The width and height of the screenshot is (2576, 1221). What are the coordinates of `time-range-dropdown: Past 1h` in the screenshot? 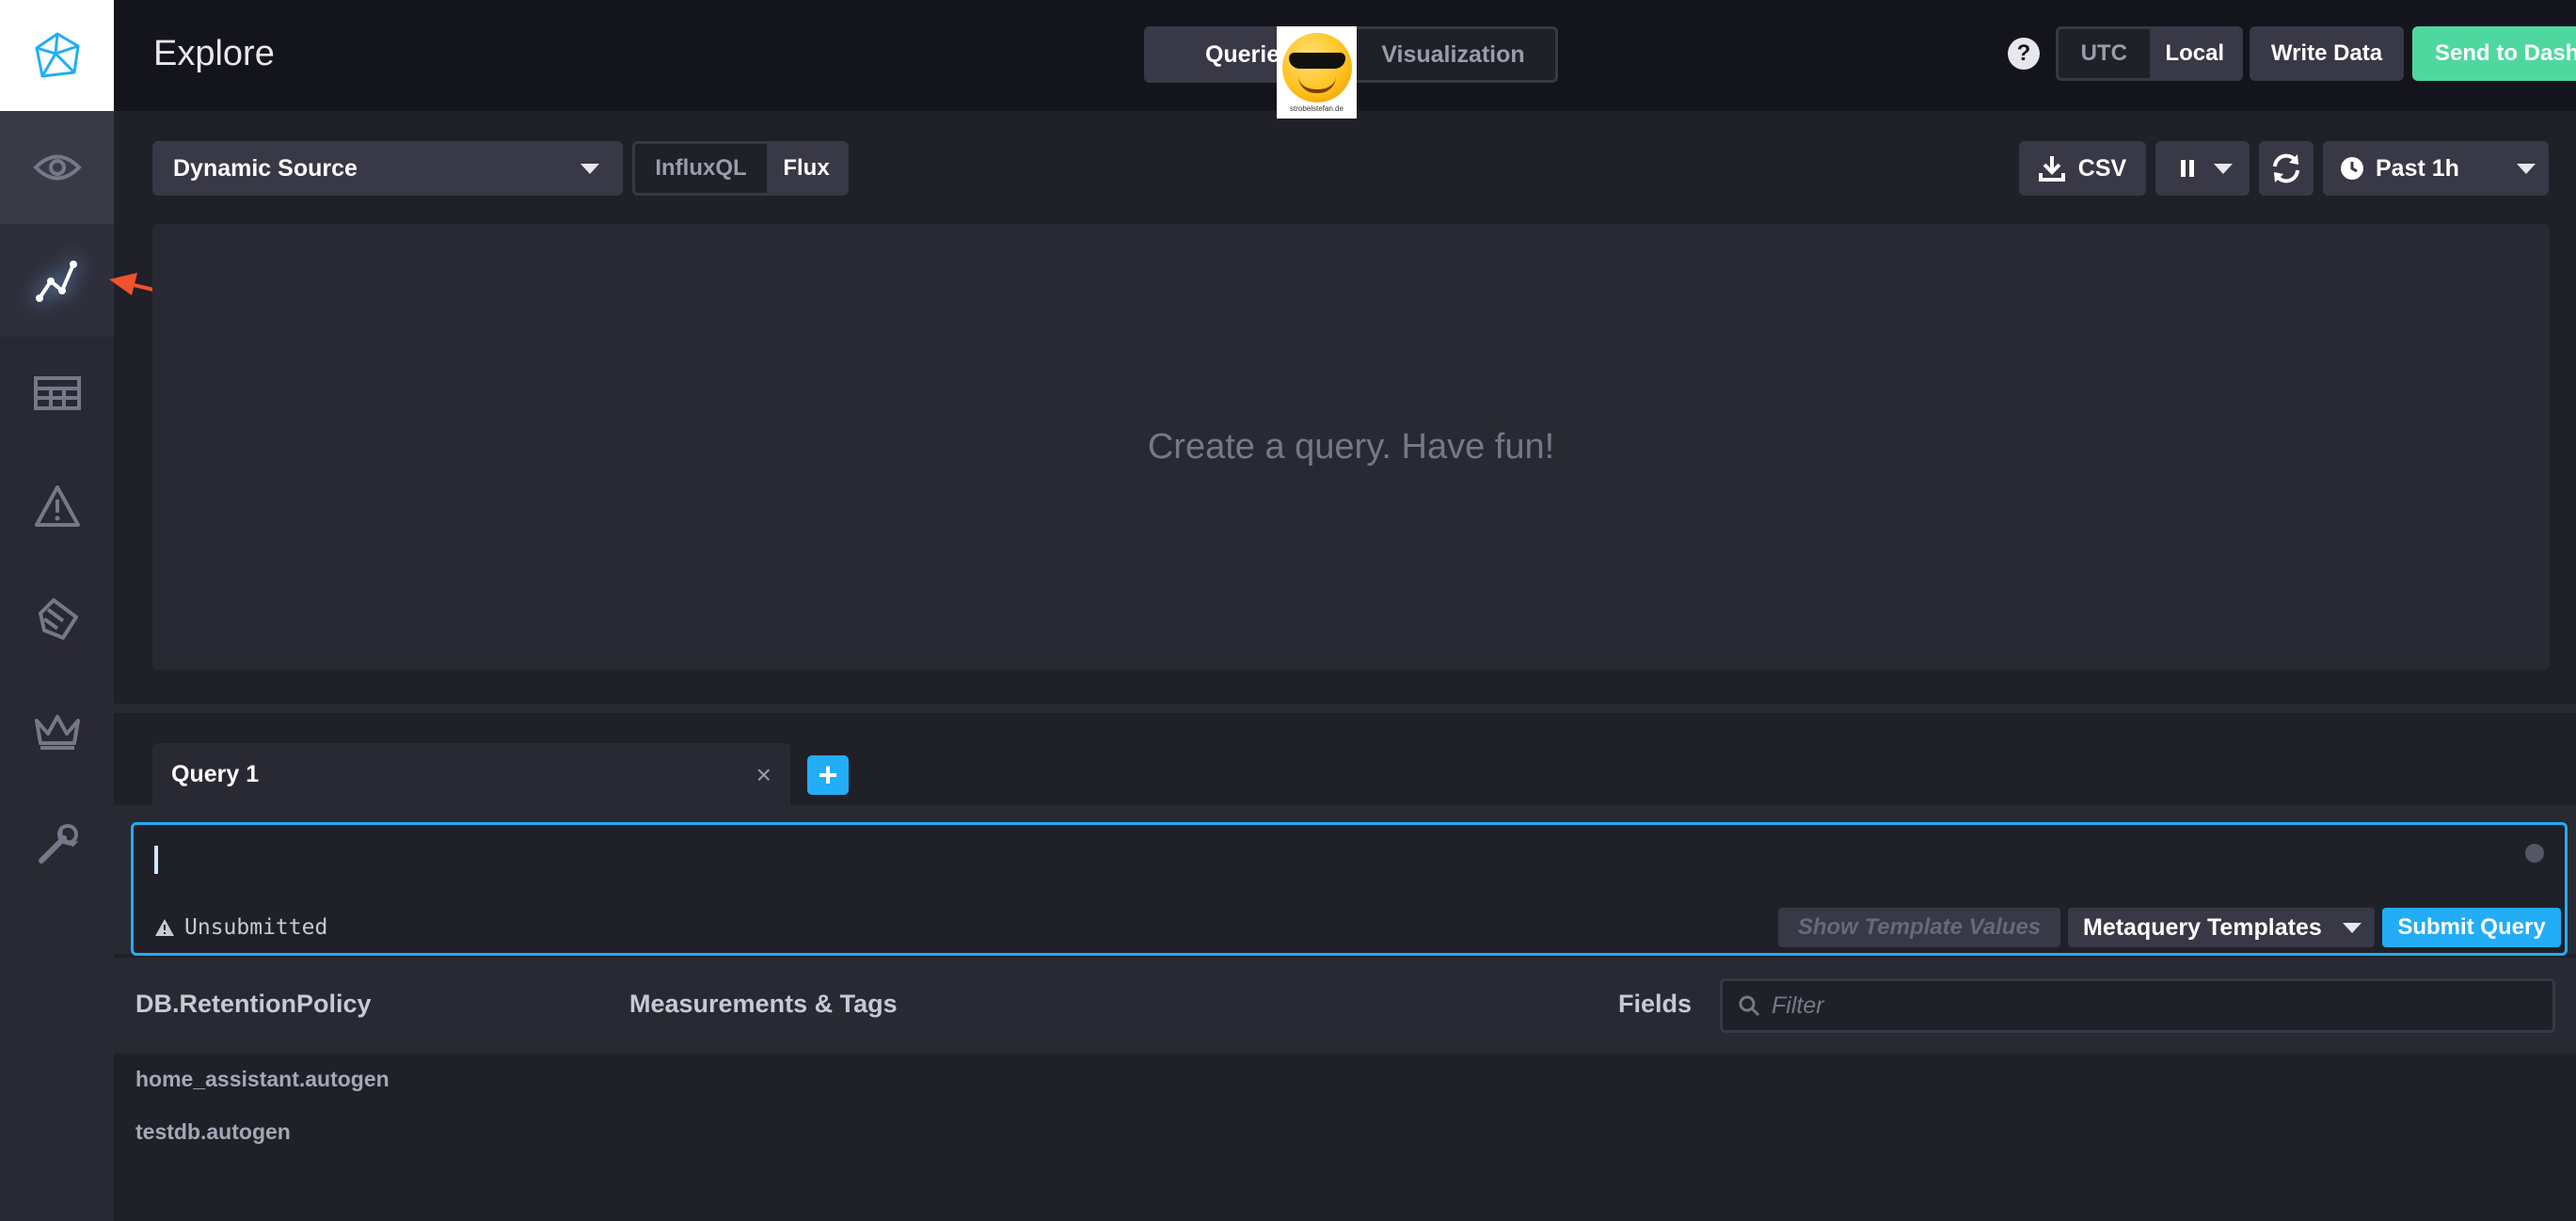 It's located at (2436, 169).